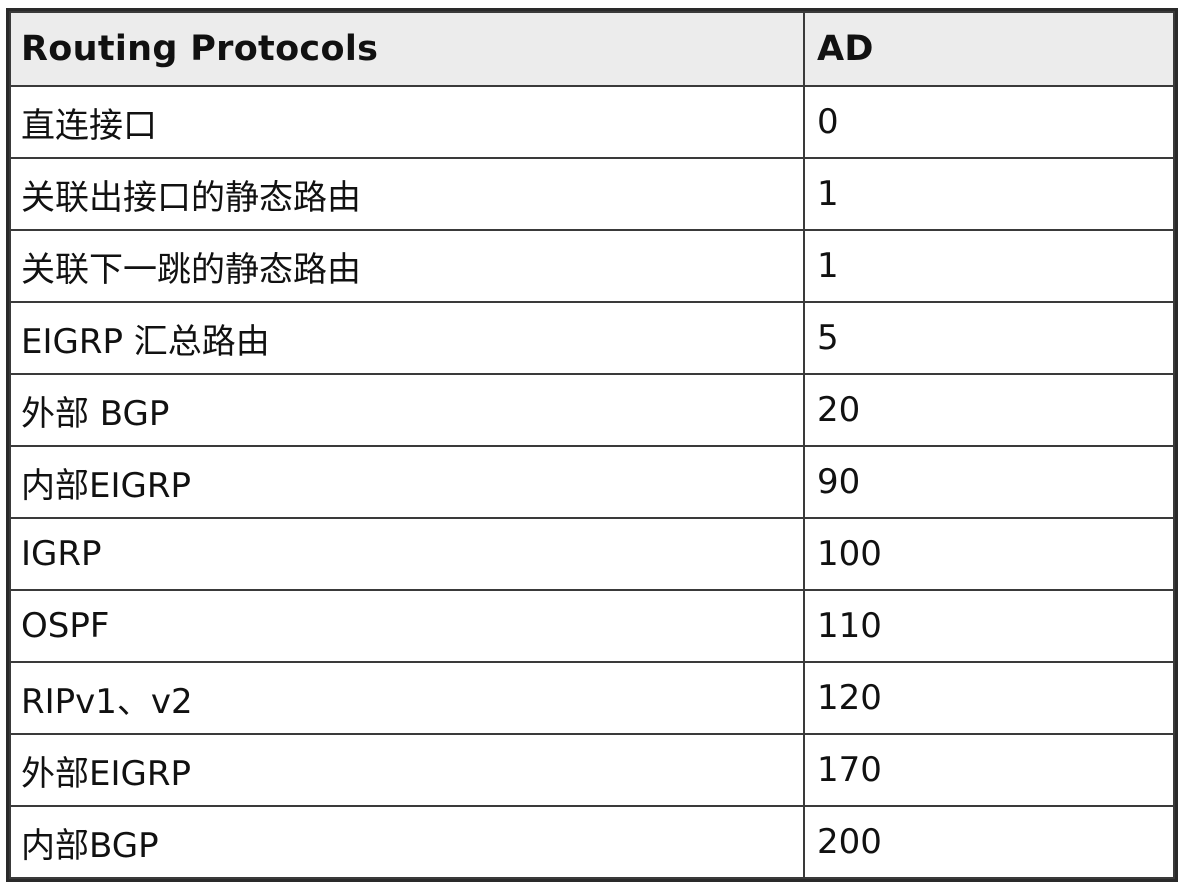 The width and height of the screenshot is (1186, 887). I want to click on table-row: EIGRP 汇总路由 5, so click(592, 338).